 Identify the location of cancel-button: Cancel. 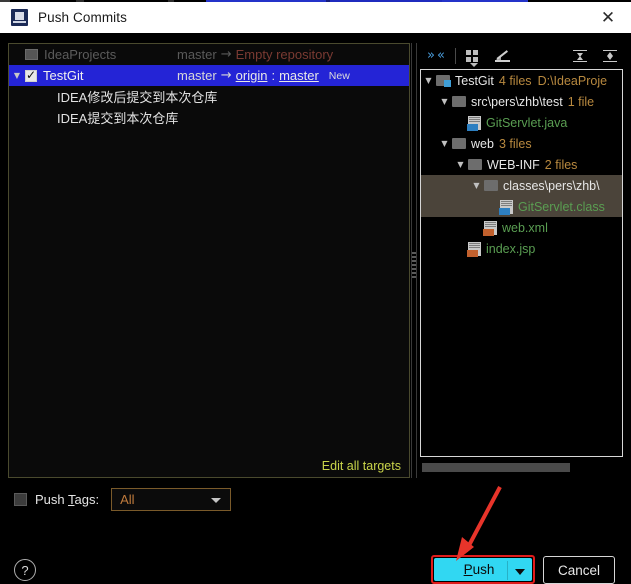
(579, 570).